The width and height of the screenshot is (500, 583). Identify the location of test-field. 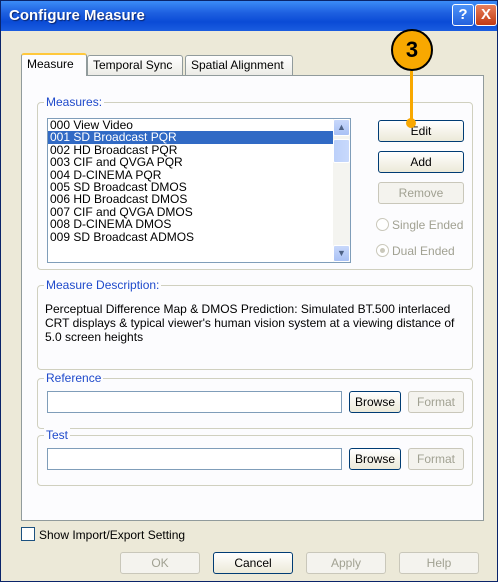
(194, 459).